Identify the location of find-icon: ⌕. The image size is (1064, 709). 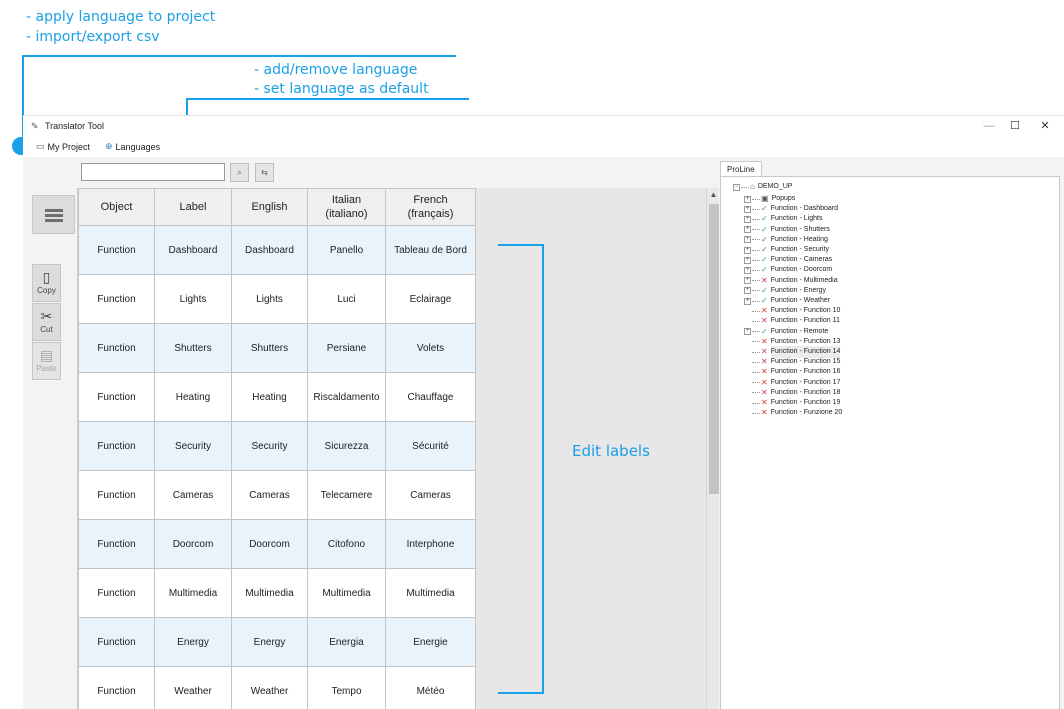
(239, 172).